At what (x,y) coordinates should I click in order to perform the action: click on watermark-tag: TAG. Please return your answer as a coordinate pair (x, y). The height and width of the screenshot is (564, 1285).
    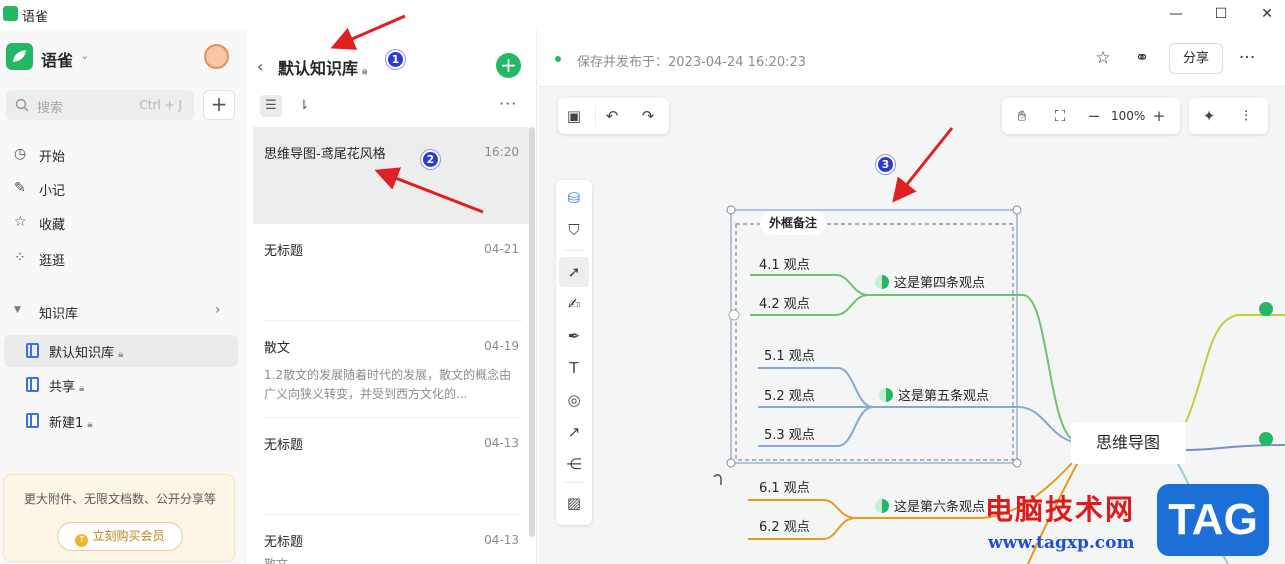
    Looking at the image, I should click on (1213, 520).